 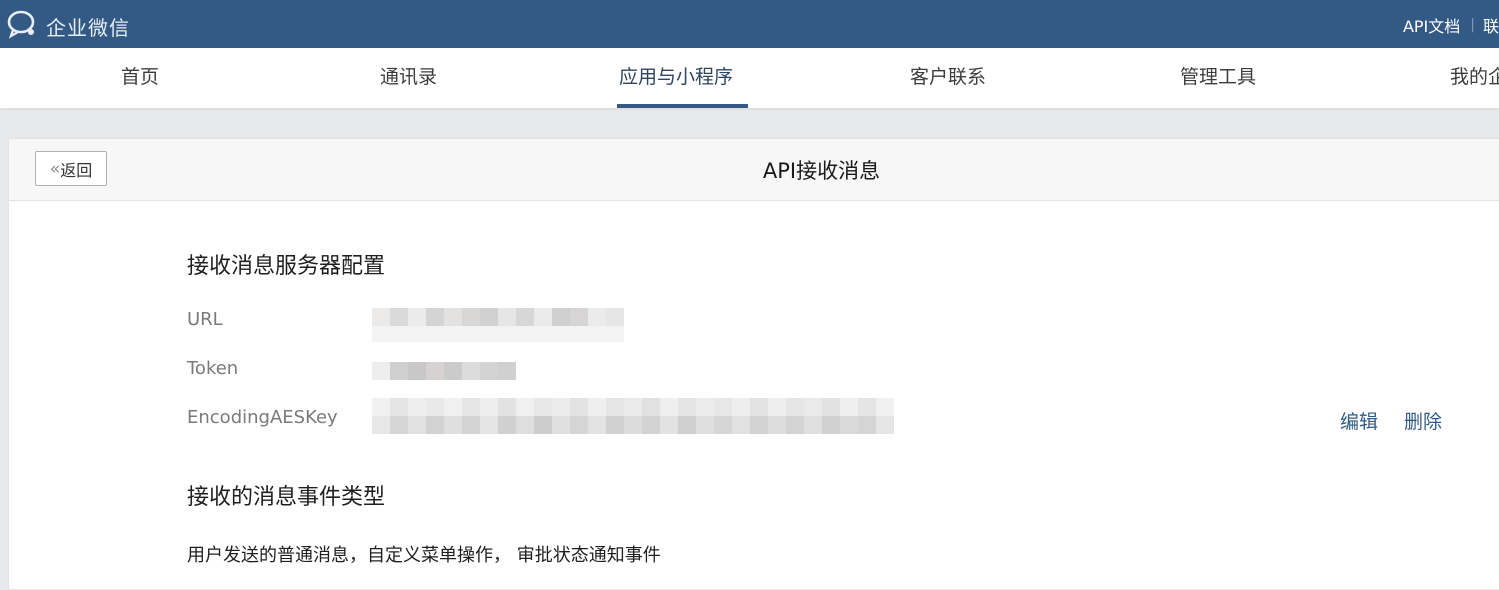 What do you see at coordinates (286, 266) in the screenshot?
I see `server-config-title: 接收消息服务器配置` at bounding box center [286, 266].